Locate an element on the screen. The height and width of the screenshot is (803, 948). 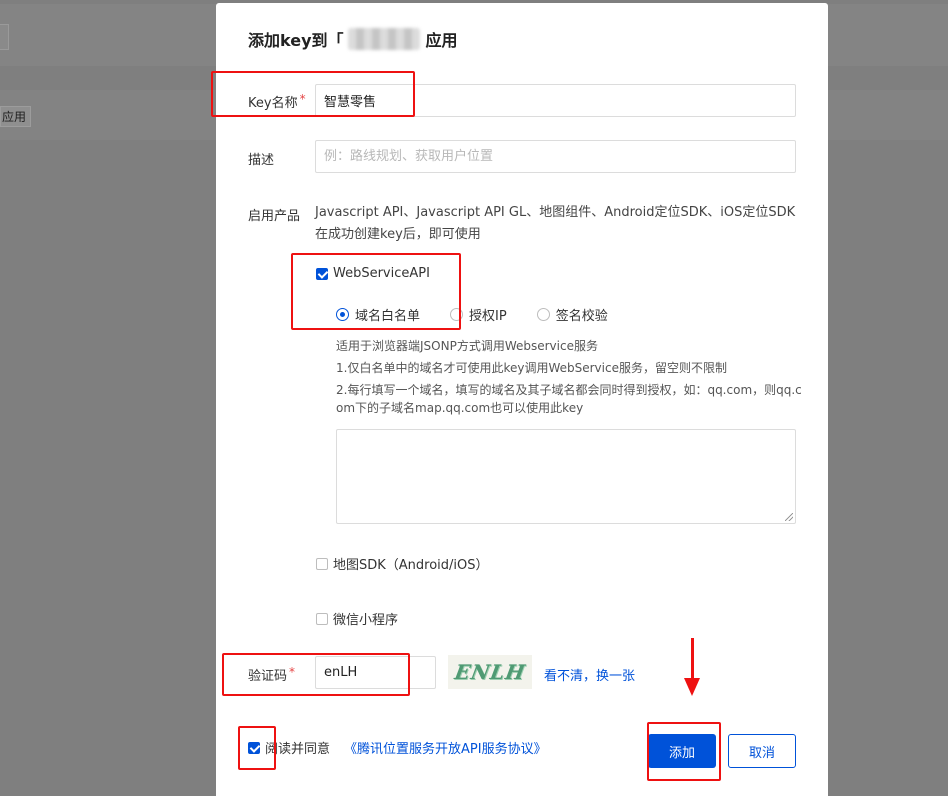
map-sdk-checkbox: 地图SDK（Android/iOS） is located at coordinates (402, 563).